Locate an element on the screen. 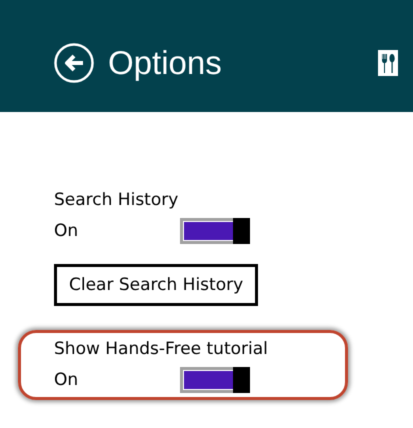 This screenshot has height=428, width=413. setting-label: Show Hands-Free tutorial is located at coordinates (161, 349).